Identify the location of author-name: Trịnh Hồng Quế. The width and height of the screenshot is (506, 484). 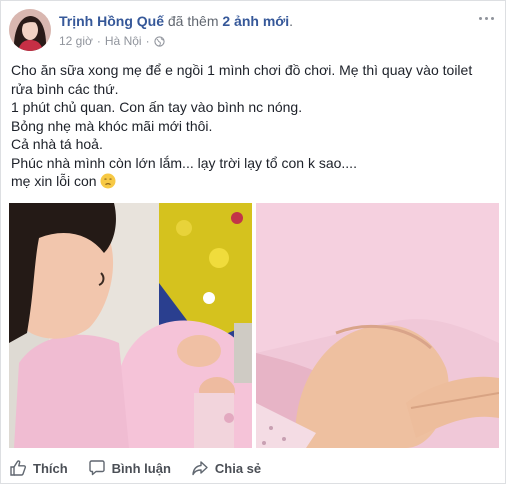
(111, 21).